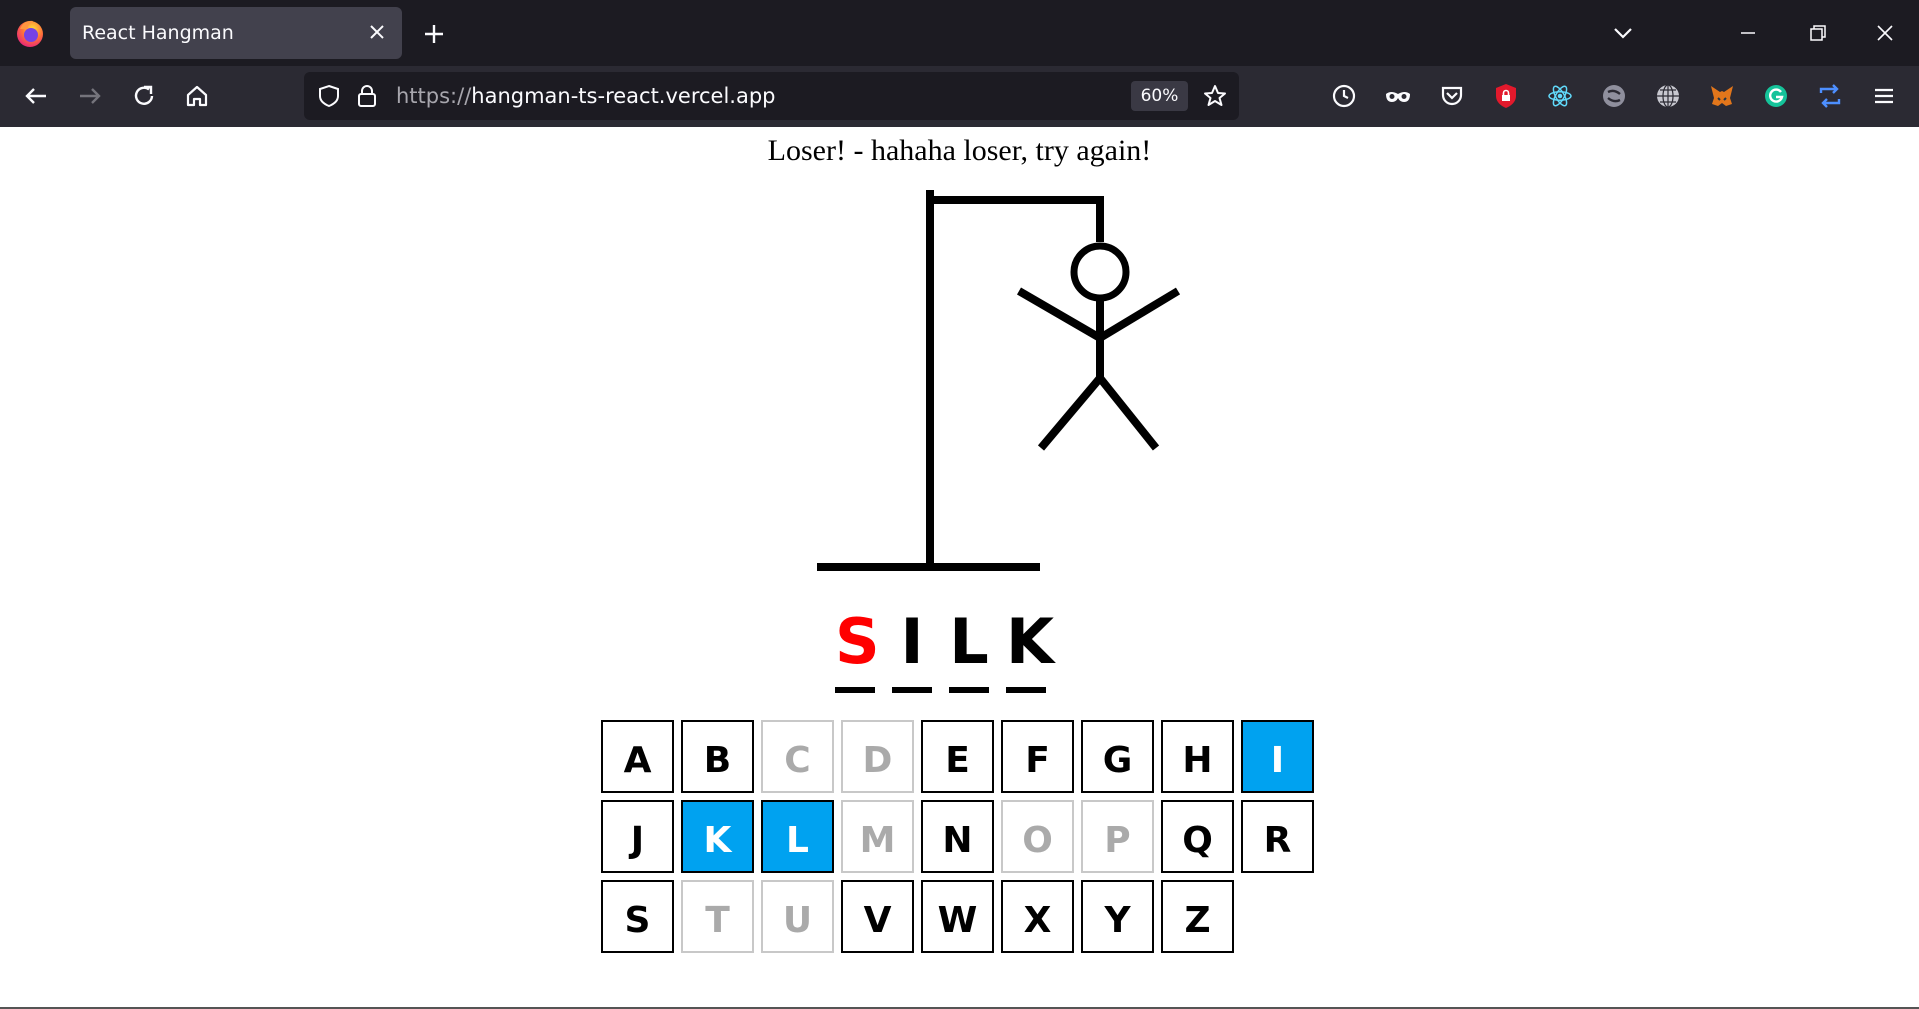 The image size is (1919, 1009). What do you see at coordinates (1100, 272) in the screenshot?
I see `hangman-head` at bounding box center [1100, 272].